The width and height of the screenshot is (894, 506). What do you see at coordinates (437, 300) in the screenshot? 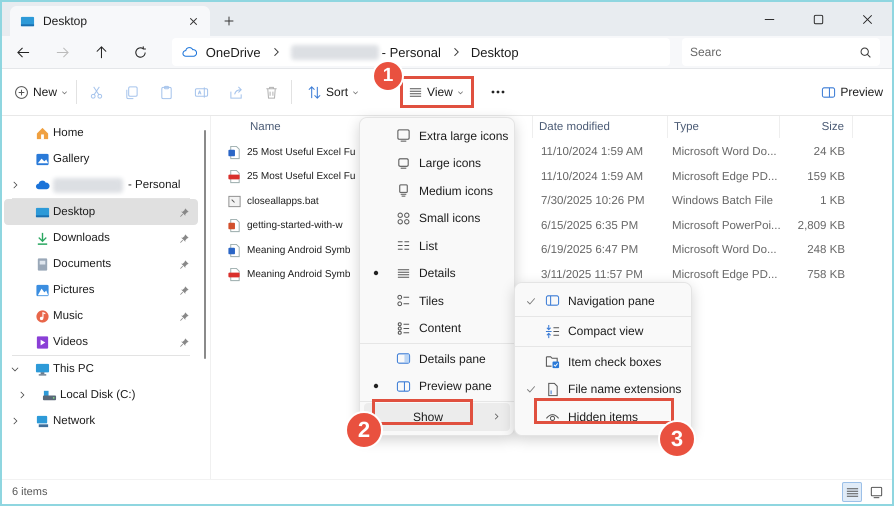
I see `menu-item: Tiles` at bounding box center [437, 300].